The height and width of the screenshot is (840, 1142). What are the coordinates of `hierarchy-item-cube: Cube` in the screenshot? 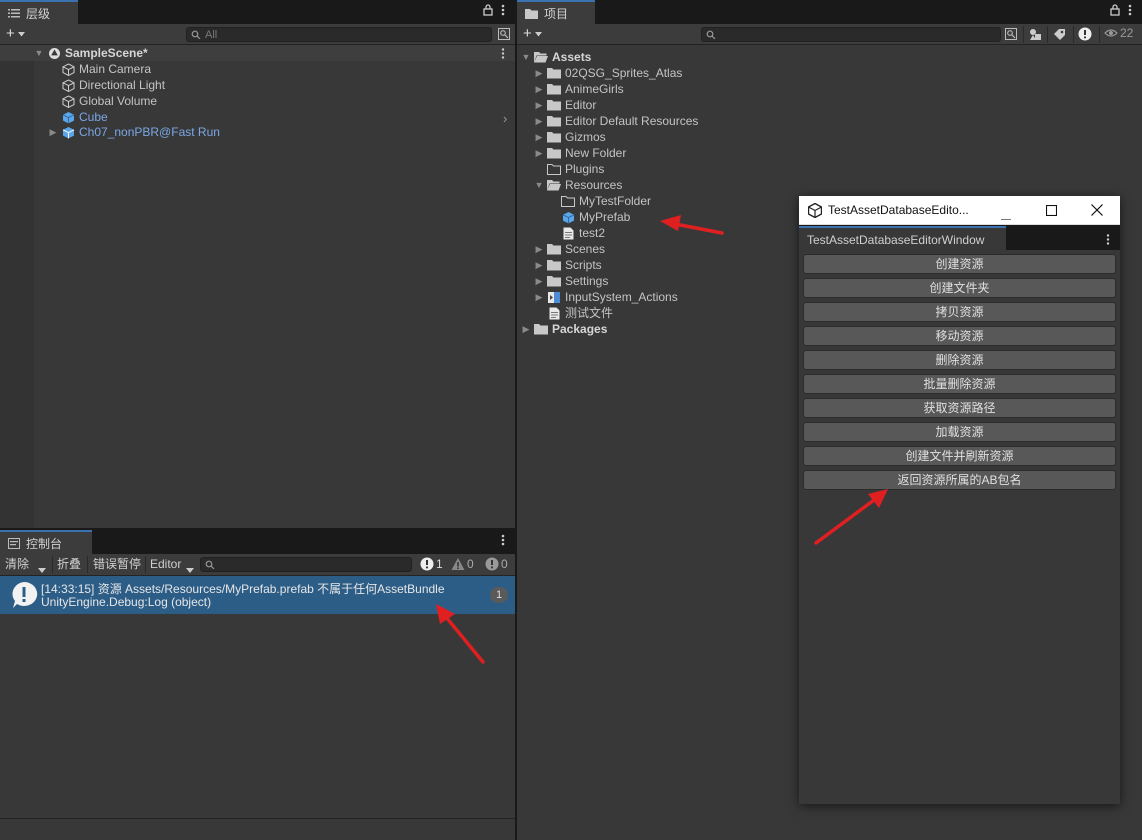 It's located at (84, 117).